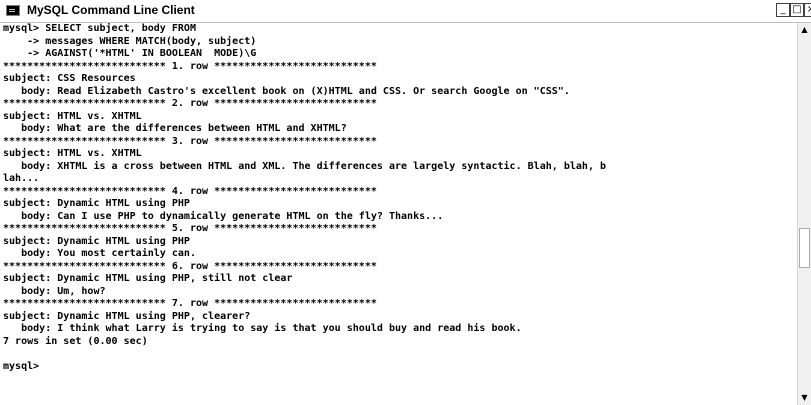  I want to click on console-line: body: Um, how?, so click(54, 291).